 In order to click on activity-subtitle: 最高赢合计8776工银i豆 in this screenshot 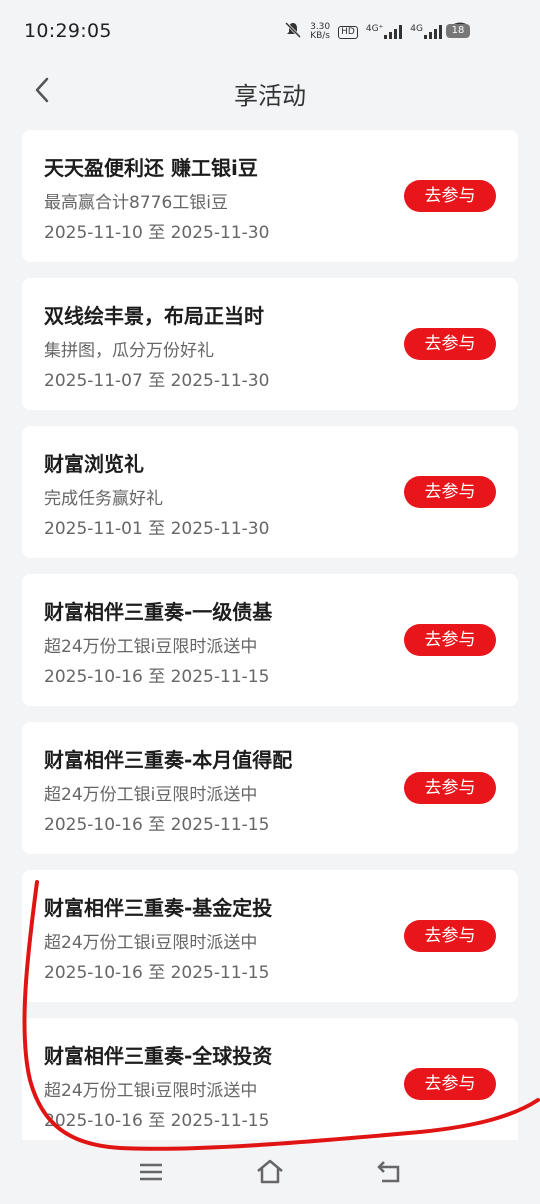, I will do `click(136, 203)`.